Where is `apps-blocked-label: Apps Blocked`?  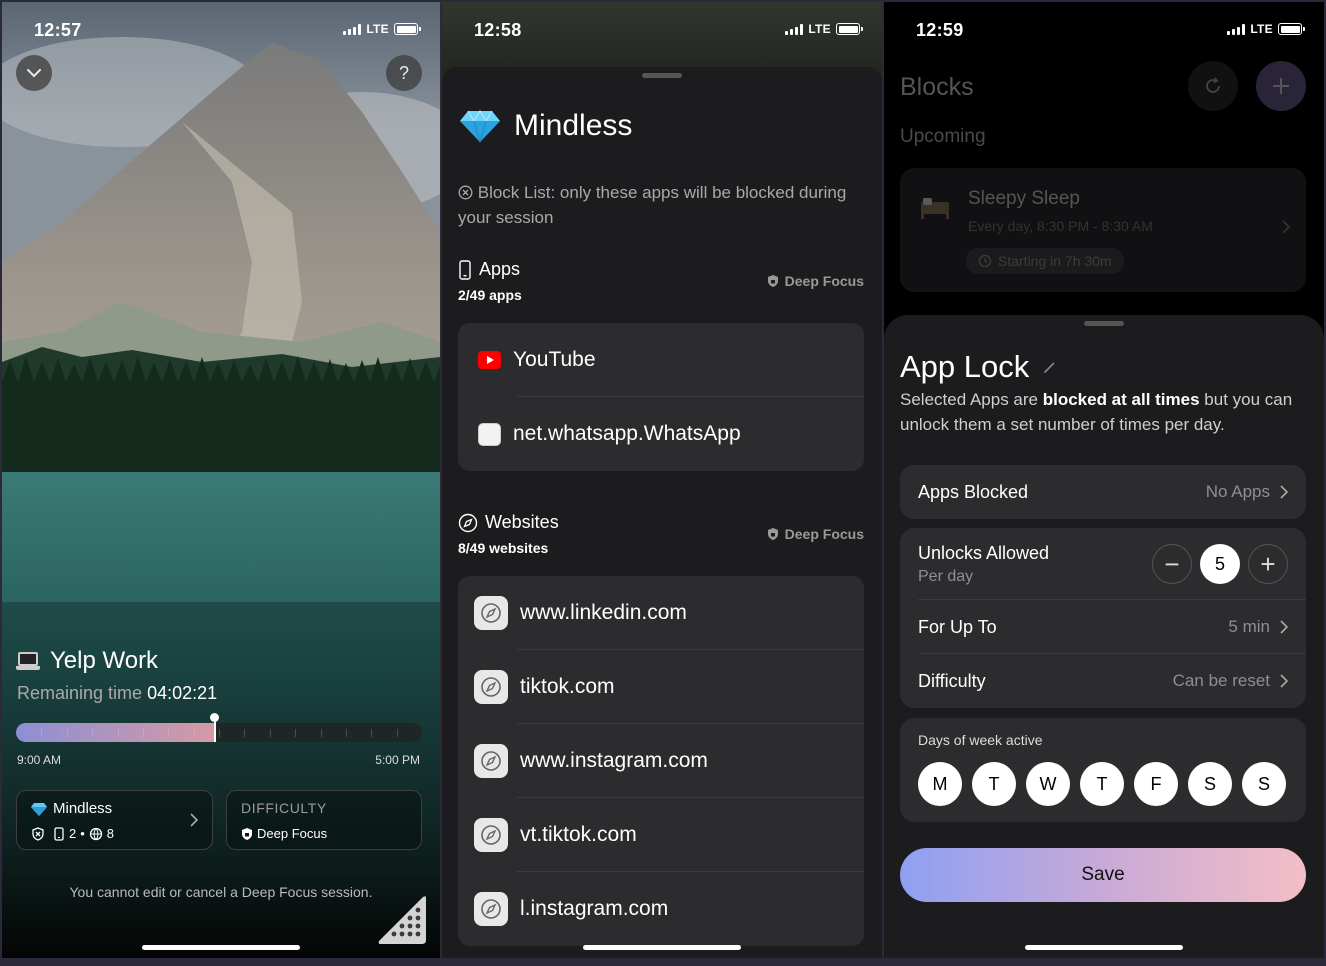 apps-blocked-label: Apps Blocked is located at coordinates (973, 491).